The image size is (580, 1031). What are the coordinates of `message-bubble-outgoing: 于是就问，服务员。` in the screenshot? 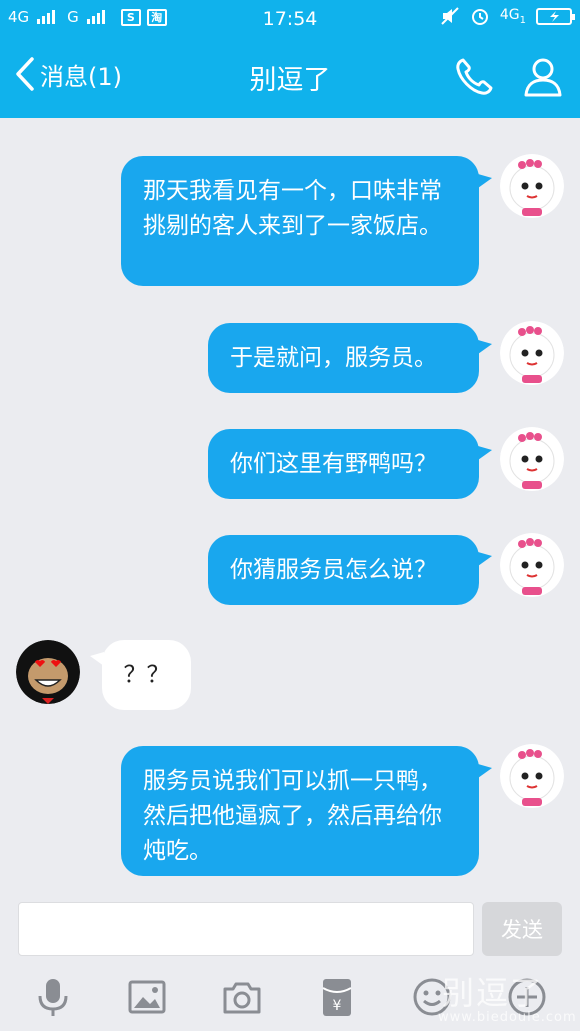 It's located at (343, 358).